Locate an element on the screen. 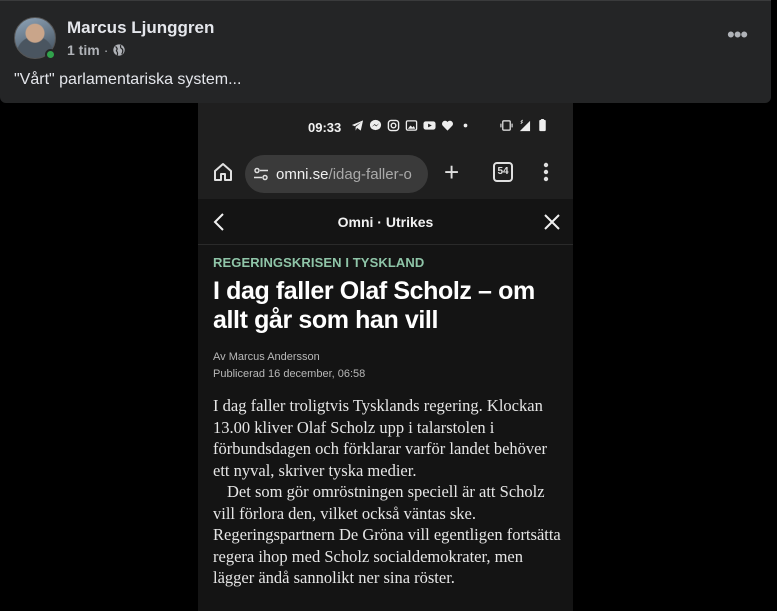  section-title: Omni · Utrikes is located at coordinates (385, 222).